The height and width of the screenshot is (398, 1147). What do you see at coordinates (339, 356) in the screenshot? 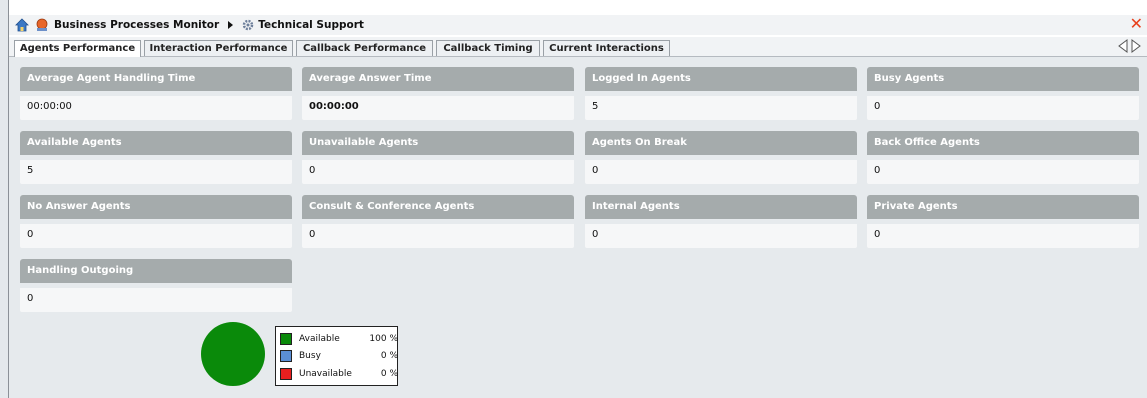
I see `legend-item-busy: Busy 0 %` at bounding box center [339, 356].